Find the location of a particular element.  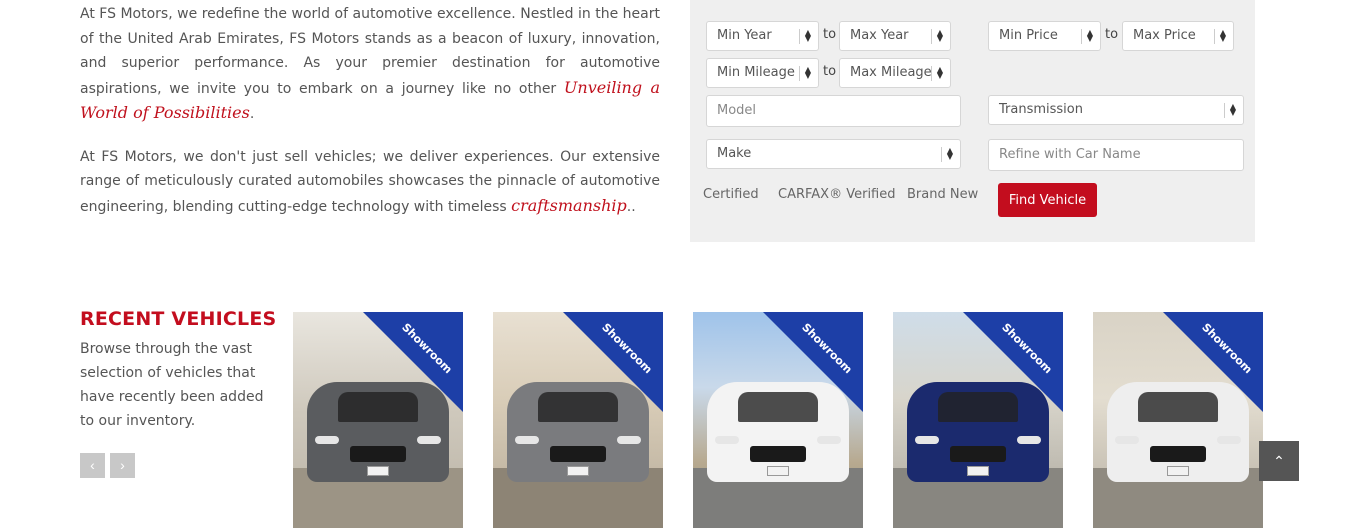

max-mileage-select: Max Mileage ▲ ▼ is located at coordinates (895, 73).